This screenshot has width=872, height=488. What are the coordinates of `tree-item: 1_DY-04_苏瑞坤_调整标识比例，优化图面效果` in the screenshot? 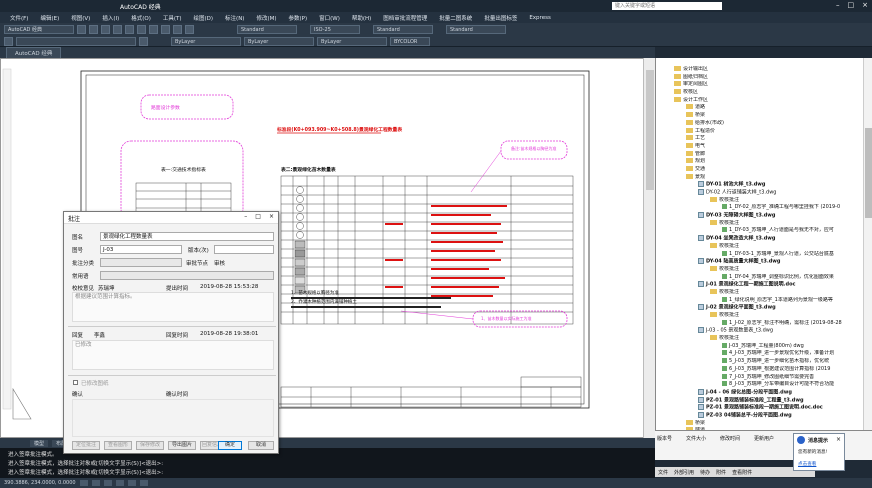 It's located at (758, 277).